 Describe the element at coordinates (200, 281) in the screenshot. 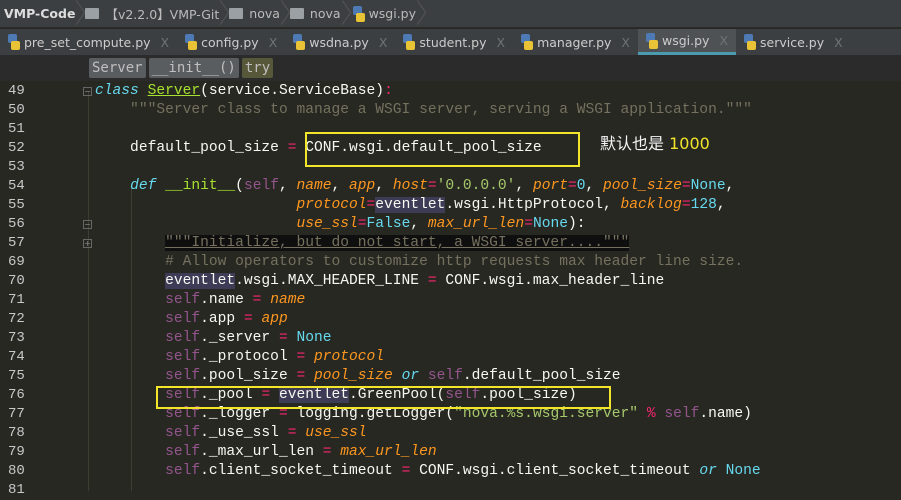

I see `code-token-hl: eventlet` at that location.